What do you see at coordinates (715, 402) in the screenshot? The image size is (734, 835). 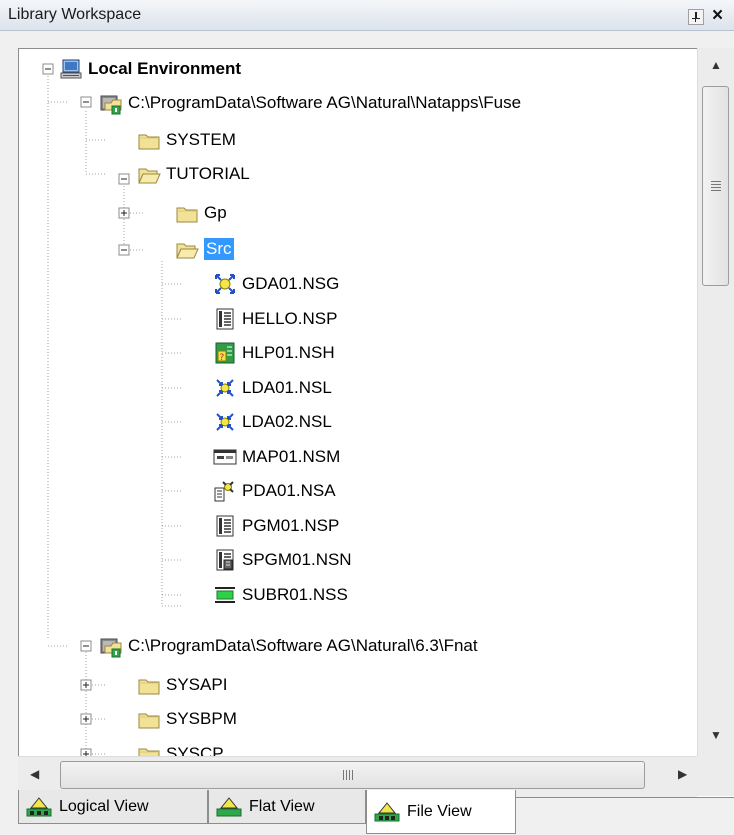 I see `vertical-scrollbar: ▲ ▼` at bounding box center [715, 402].